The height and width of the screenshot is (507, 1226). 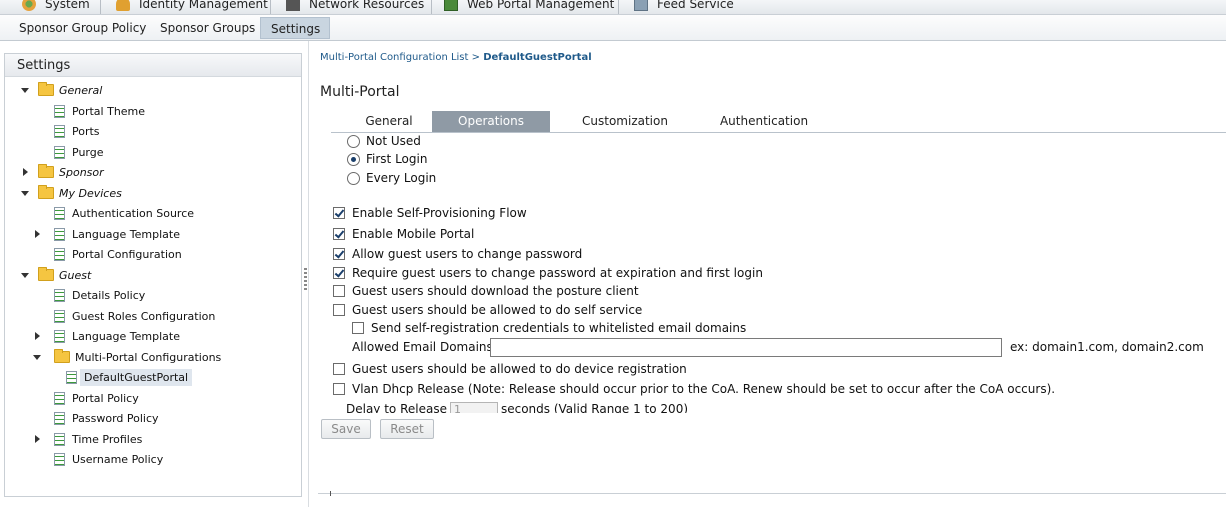 I want to click on expand-general-toggle, so click(x=25, y=90).